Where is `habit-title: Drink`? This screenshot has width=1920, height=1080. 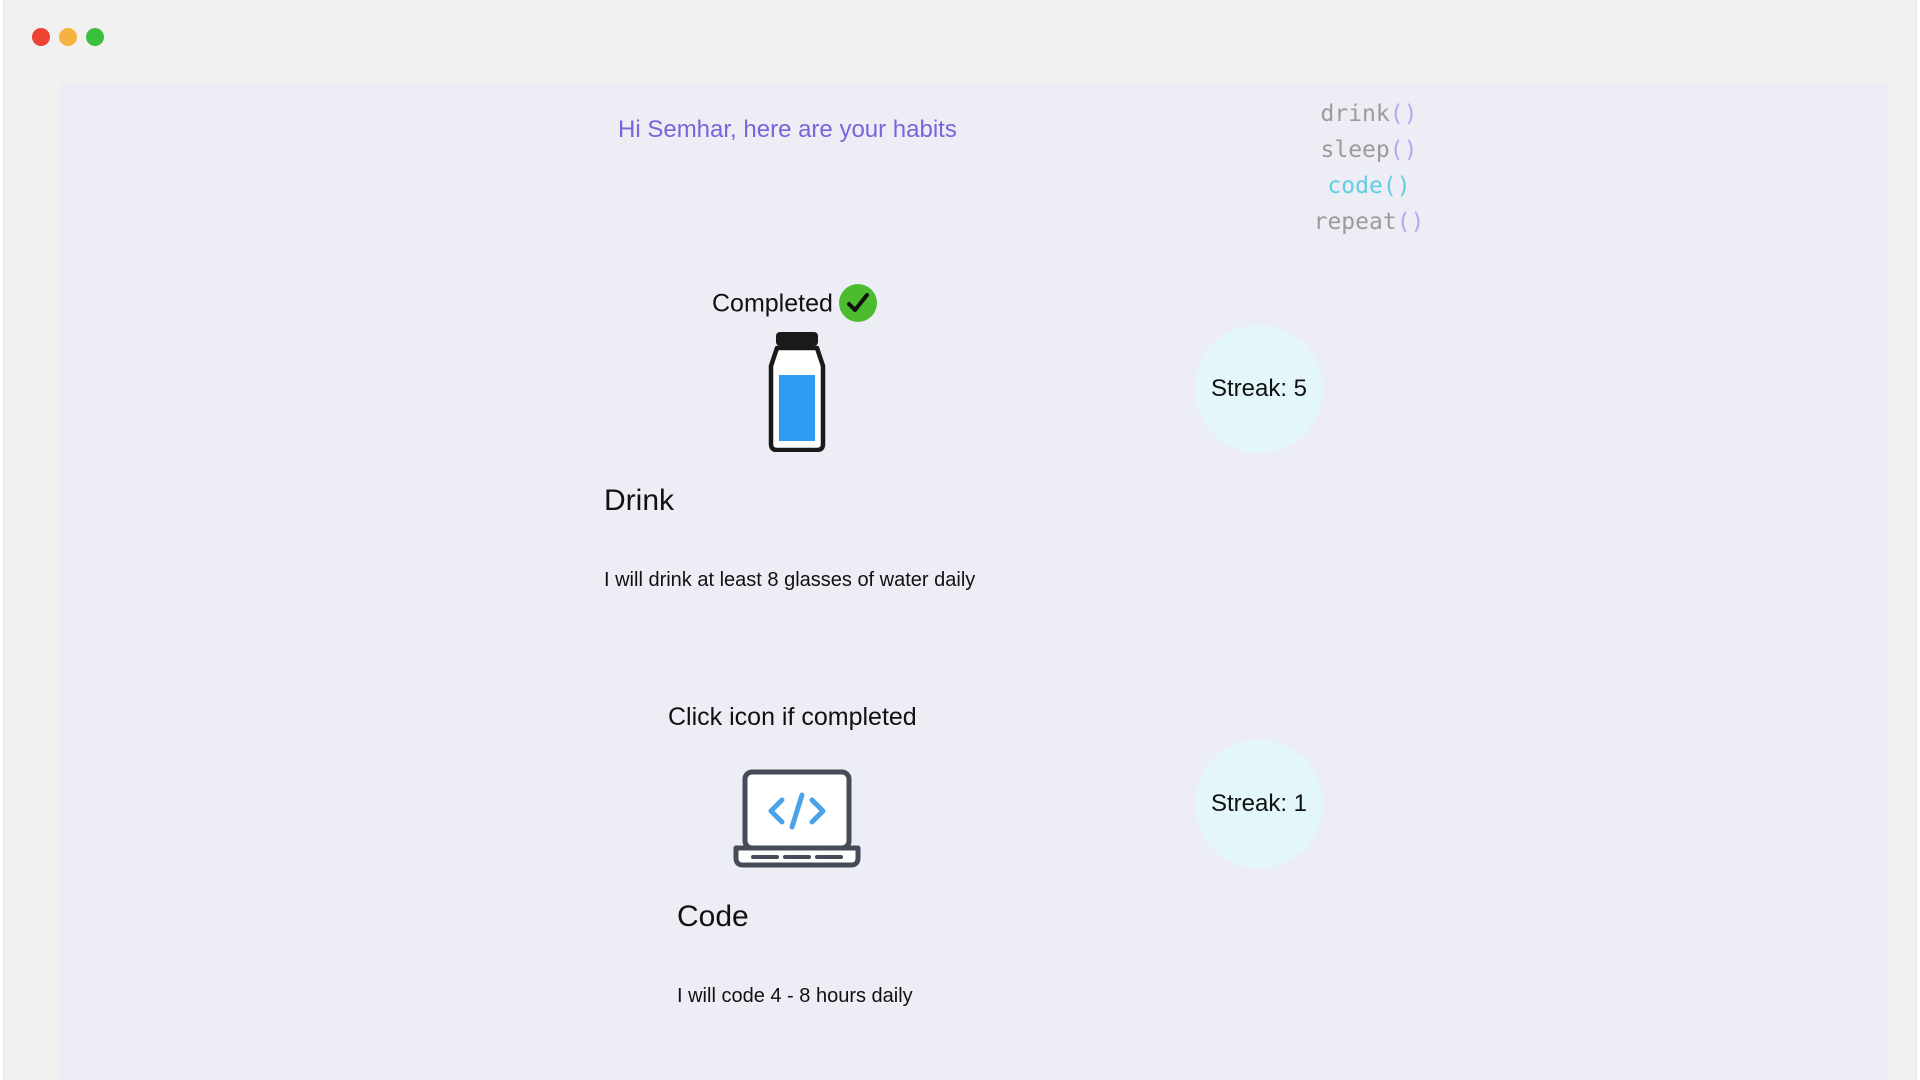 habit-title: Drink is located at coordinates (639, 500).